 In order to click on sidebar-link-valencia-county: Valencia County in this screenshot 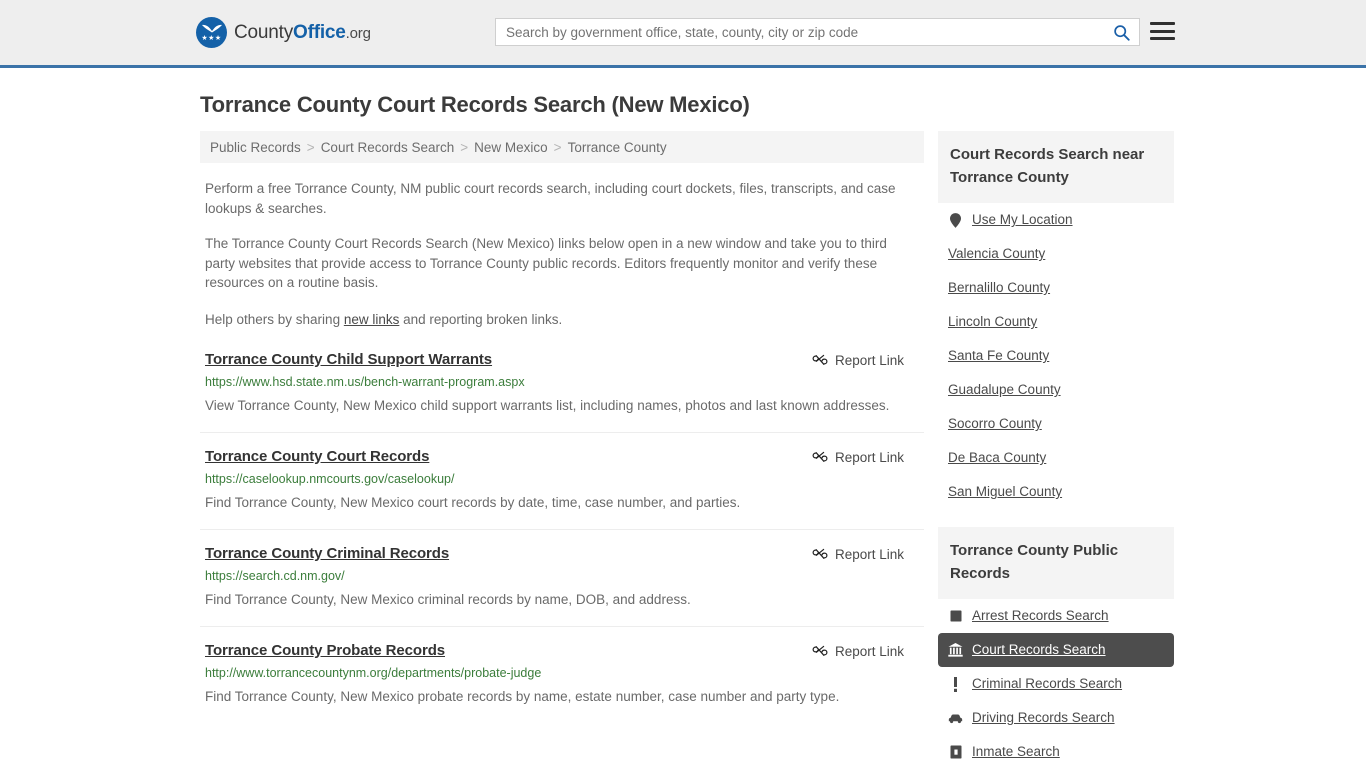, I will do `click(996, 254)`.